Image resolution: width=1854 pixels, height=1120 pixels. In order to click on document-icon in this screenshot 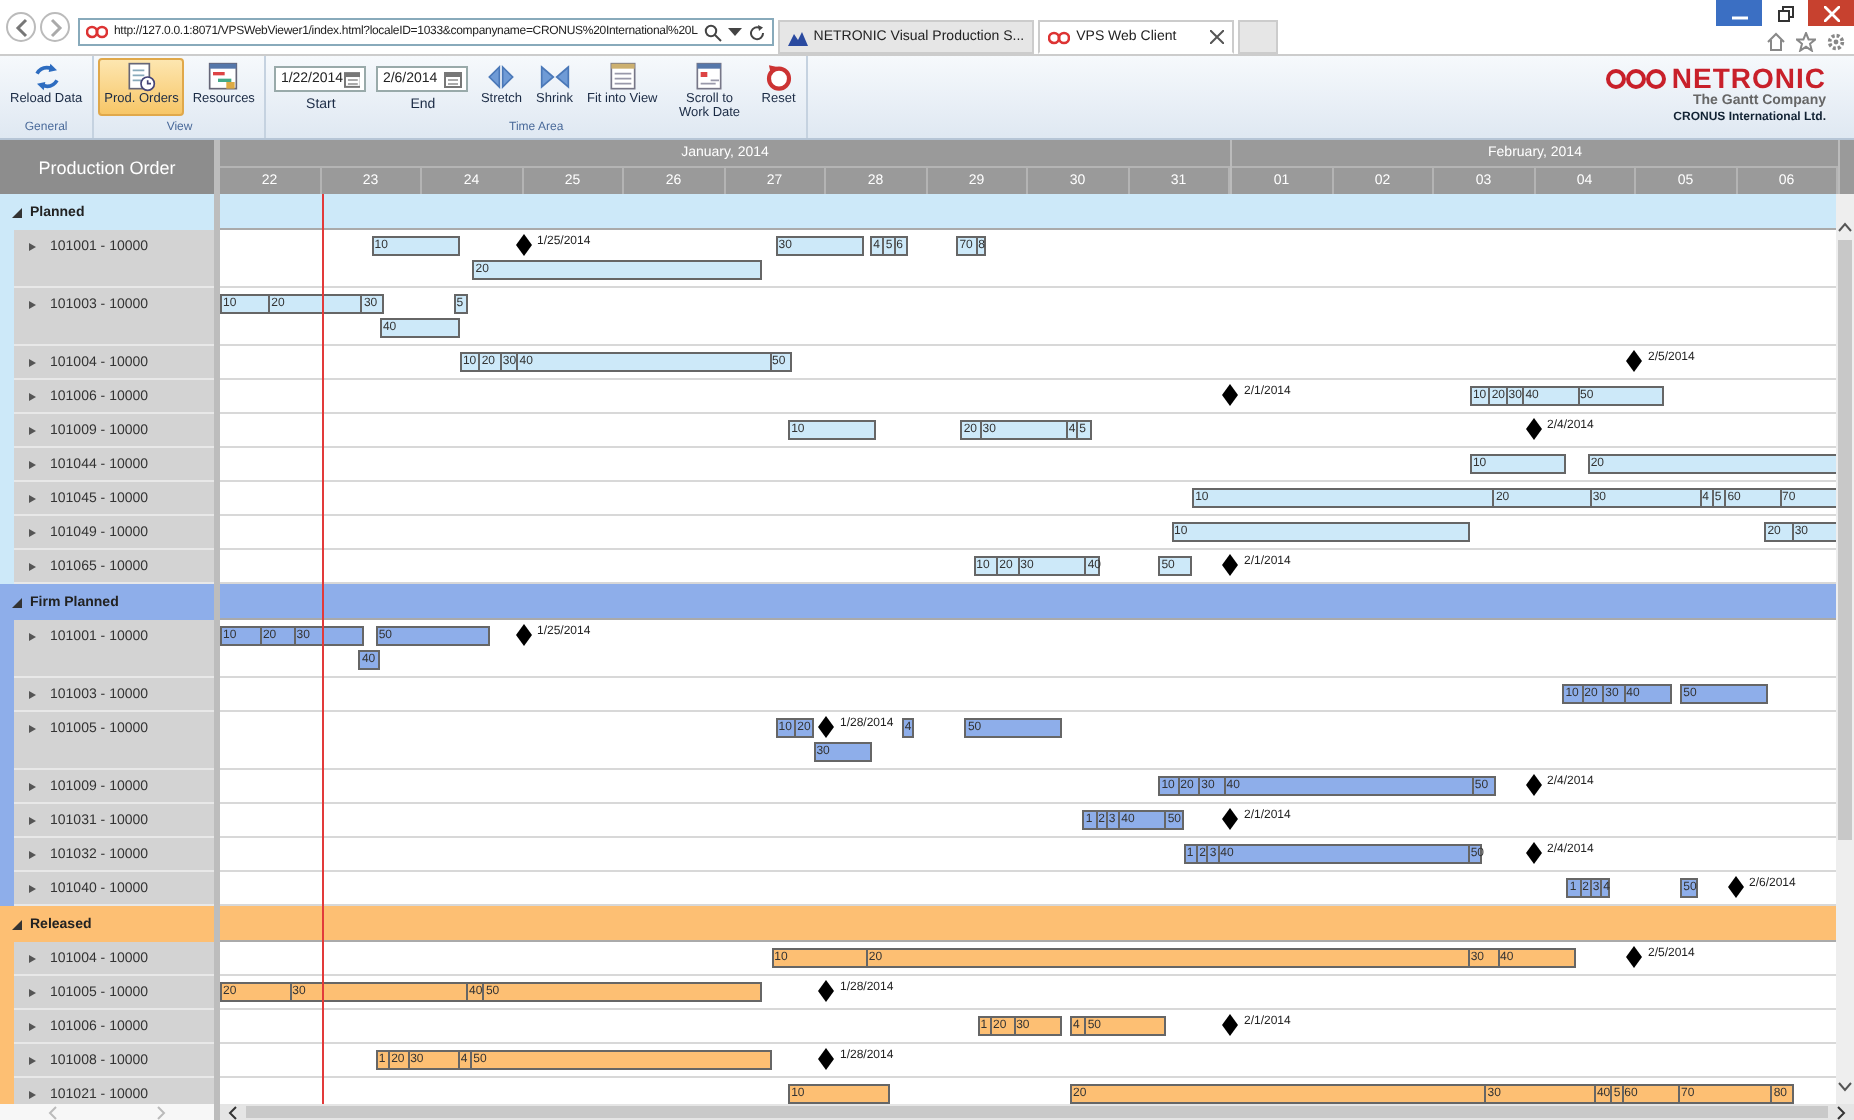, I will do `click(141, 77)`.